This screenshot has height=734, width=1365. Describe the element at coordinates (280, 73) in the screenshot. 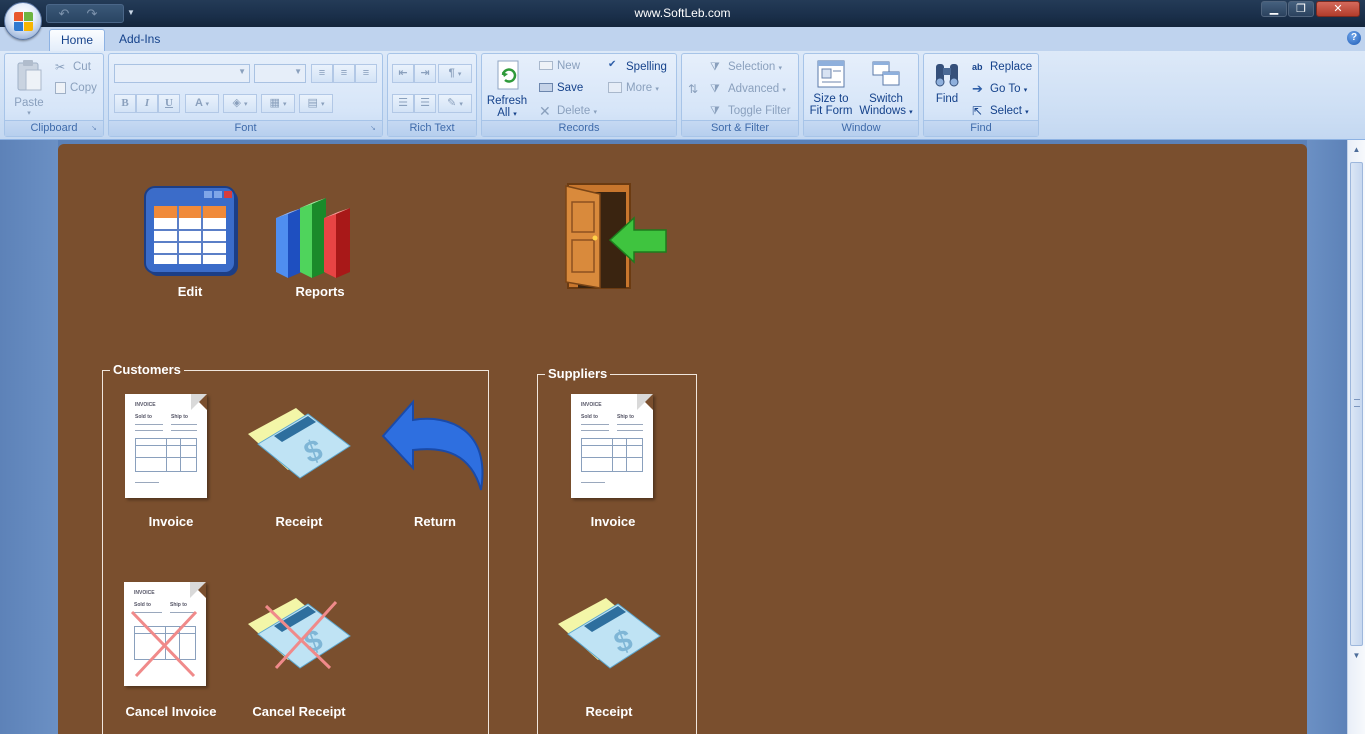

I see `font-size-combo: ▼` at that location.